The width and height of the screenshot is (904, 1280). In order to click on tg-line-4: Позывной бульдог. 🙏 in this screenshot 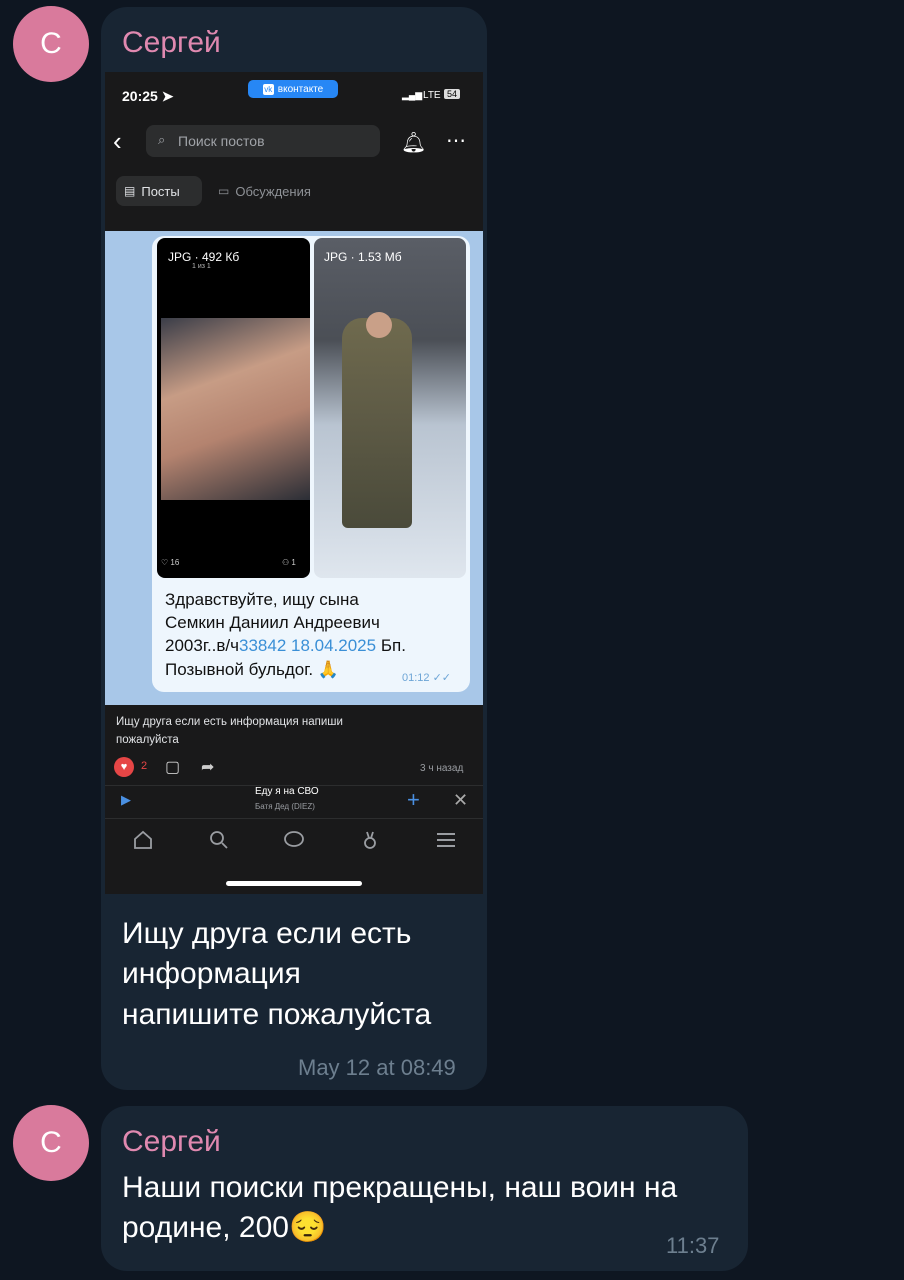, I will do `click(252, 669)`.